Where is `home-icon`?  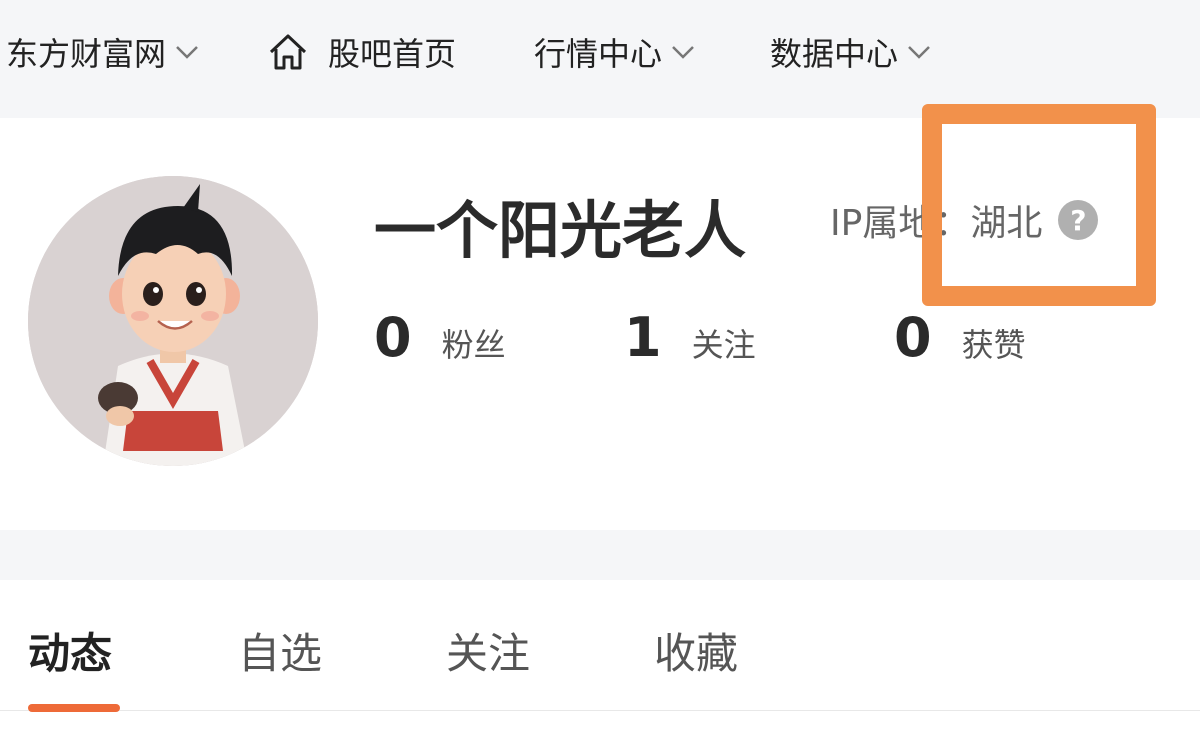 home-icon is located at coordinates (288, 52).